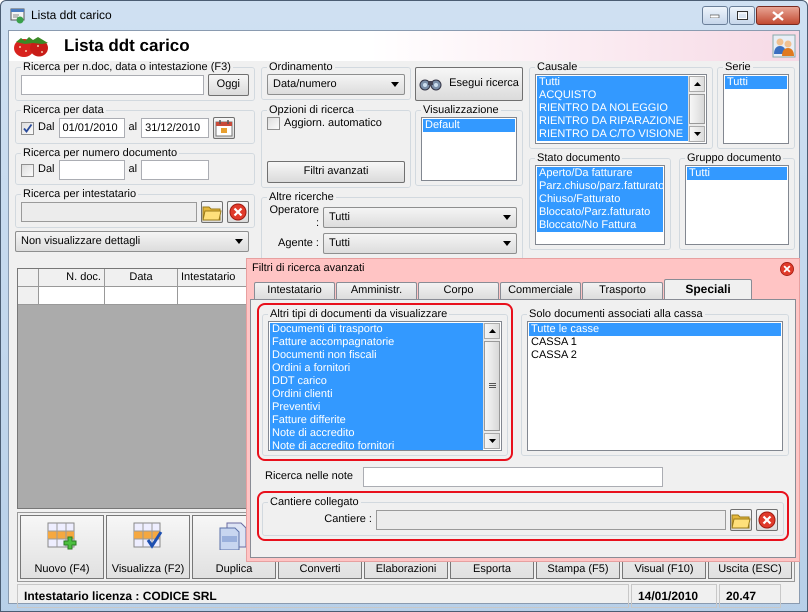  What do you see at coordinates (734, 158) in the screenshot?
I see `group-title: Gruppo documento` at bounding box center [734, 158].